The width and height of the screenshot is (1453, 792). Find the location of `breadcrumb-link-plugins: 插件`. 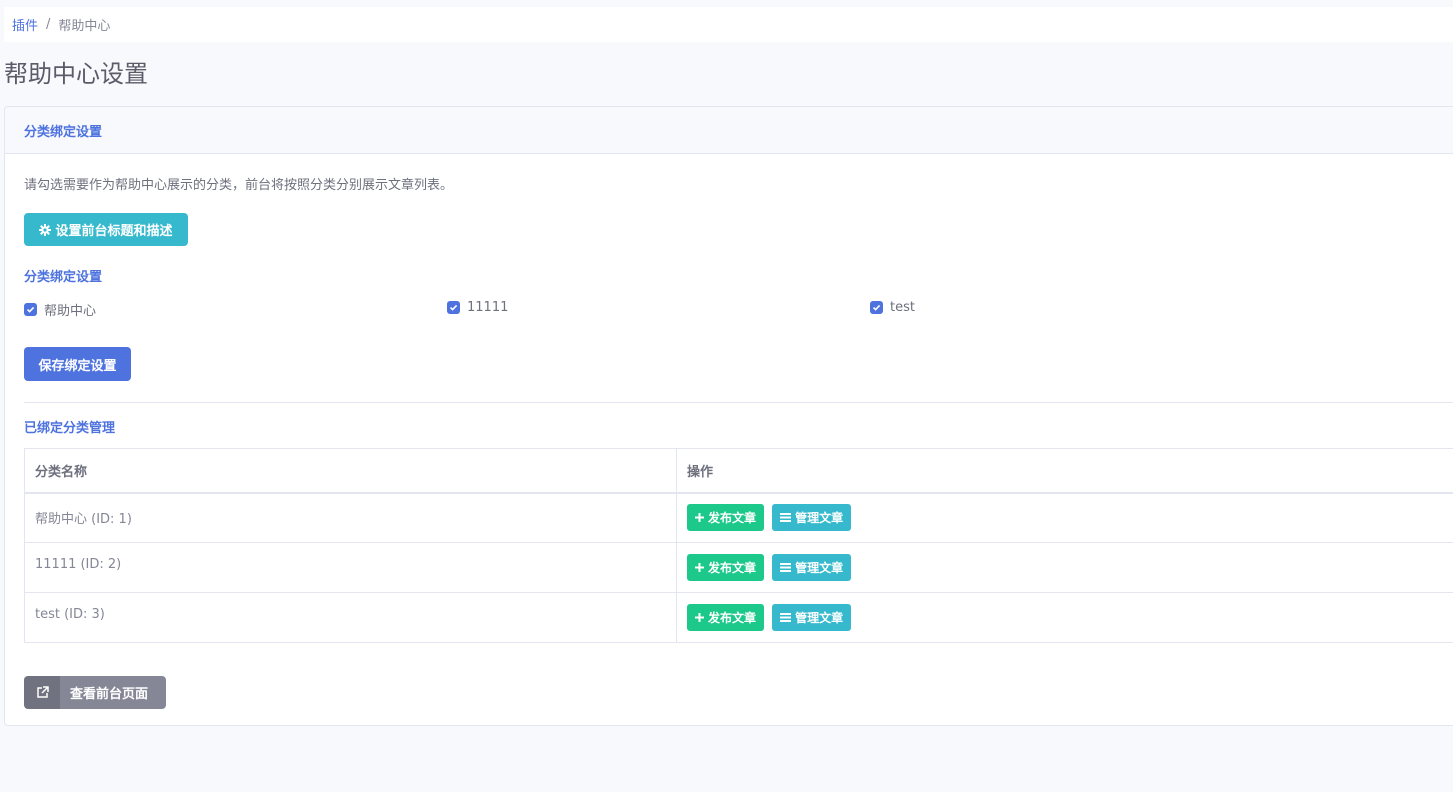

breadcrumb-link-plugins: 插件 is located at coordinates (25, 24).